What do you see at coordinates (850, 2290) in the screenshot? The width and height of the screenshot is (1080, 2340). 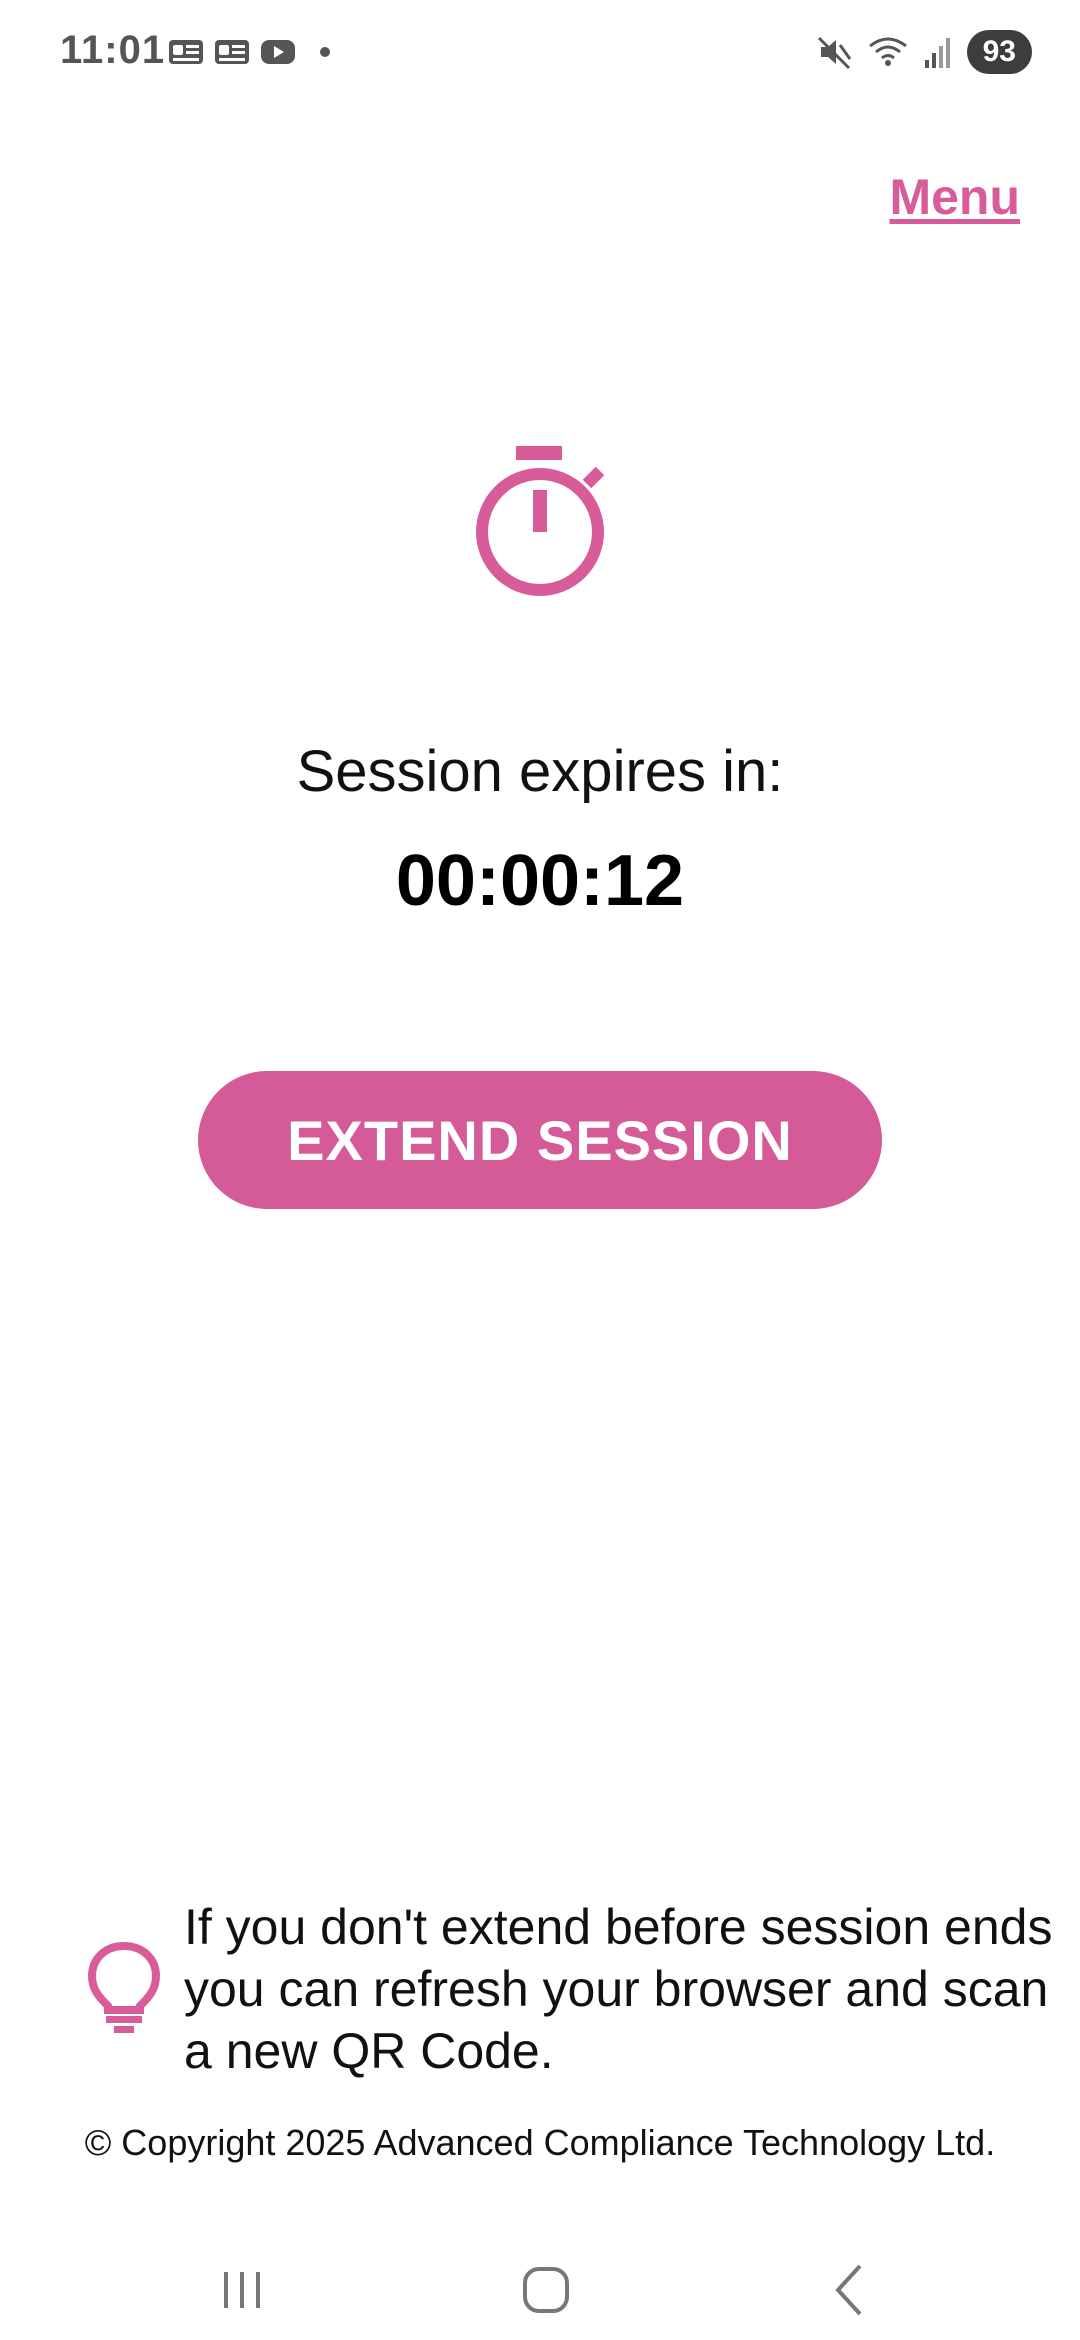 I see `back-icon` at bounding box center [850, 2290].